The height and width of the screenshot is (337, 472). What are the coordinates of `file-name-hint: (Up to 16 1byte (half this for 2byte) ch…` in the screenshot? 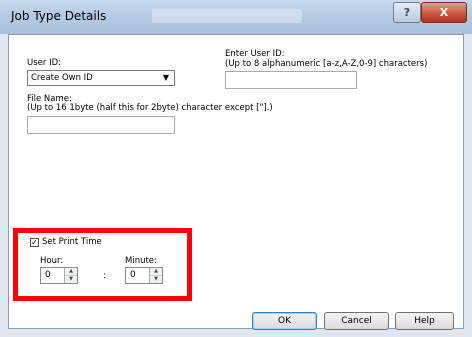 It's located at (150, 108).